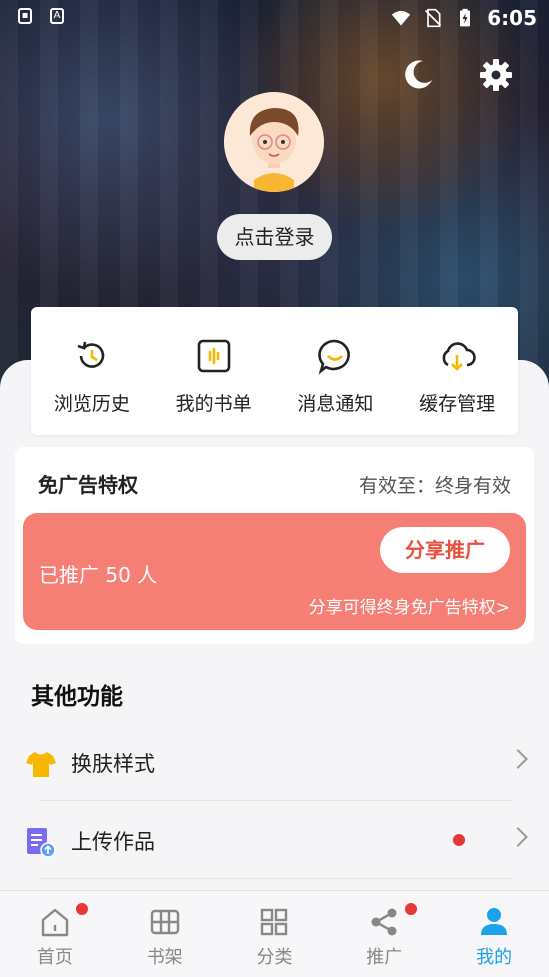 Image resolution: width=549 pixels, height=977 pixels. I want to click on history-icon, so click(91, 354).